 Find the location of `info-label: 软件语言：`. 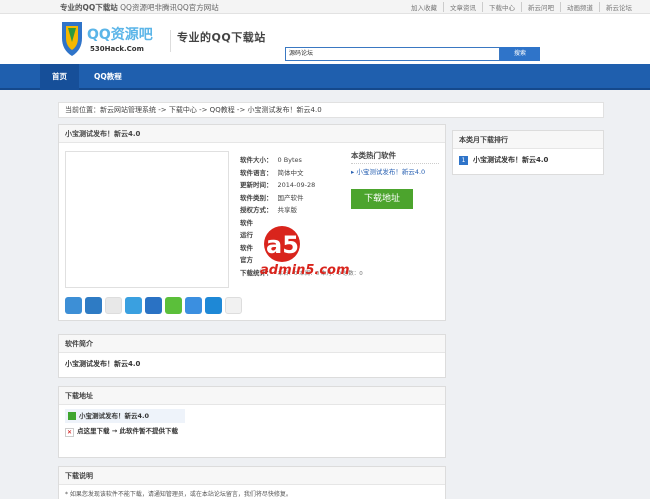

info-label: 软件语言： is located at coordinates (256, 172).